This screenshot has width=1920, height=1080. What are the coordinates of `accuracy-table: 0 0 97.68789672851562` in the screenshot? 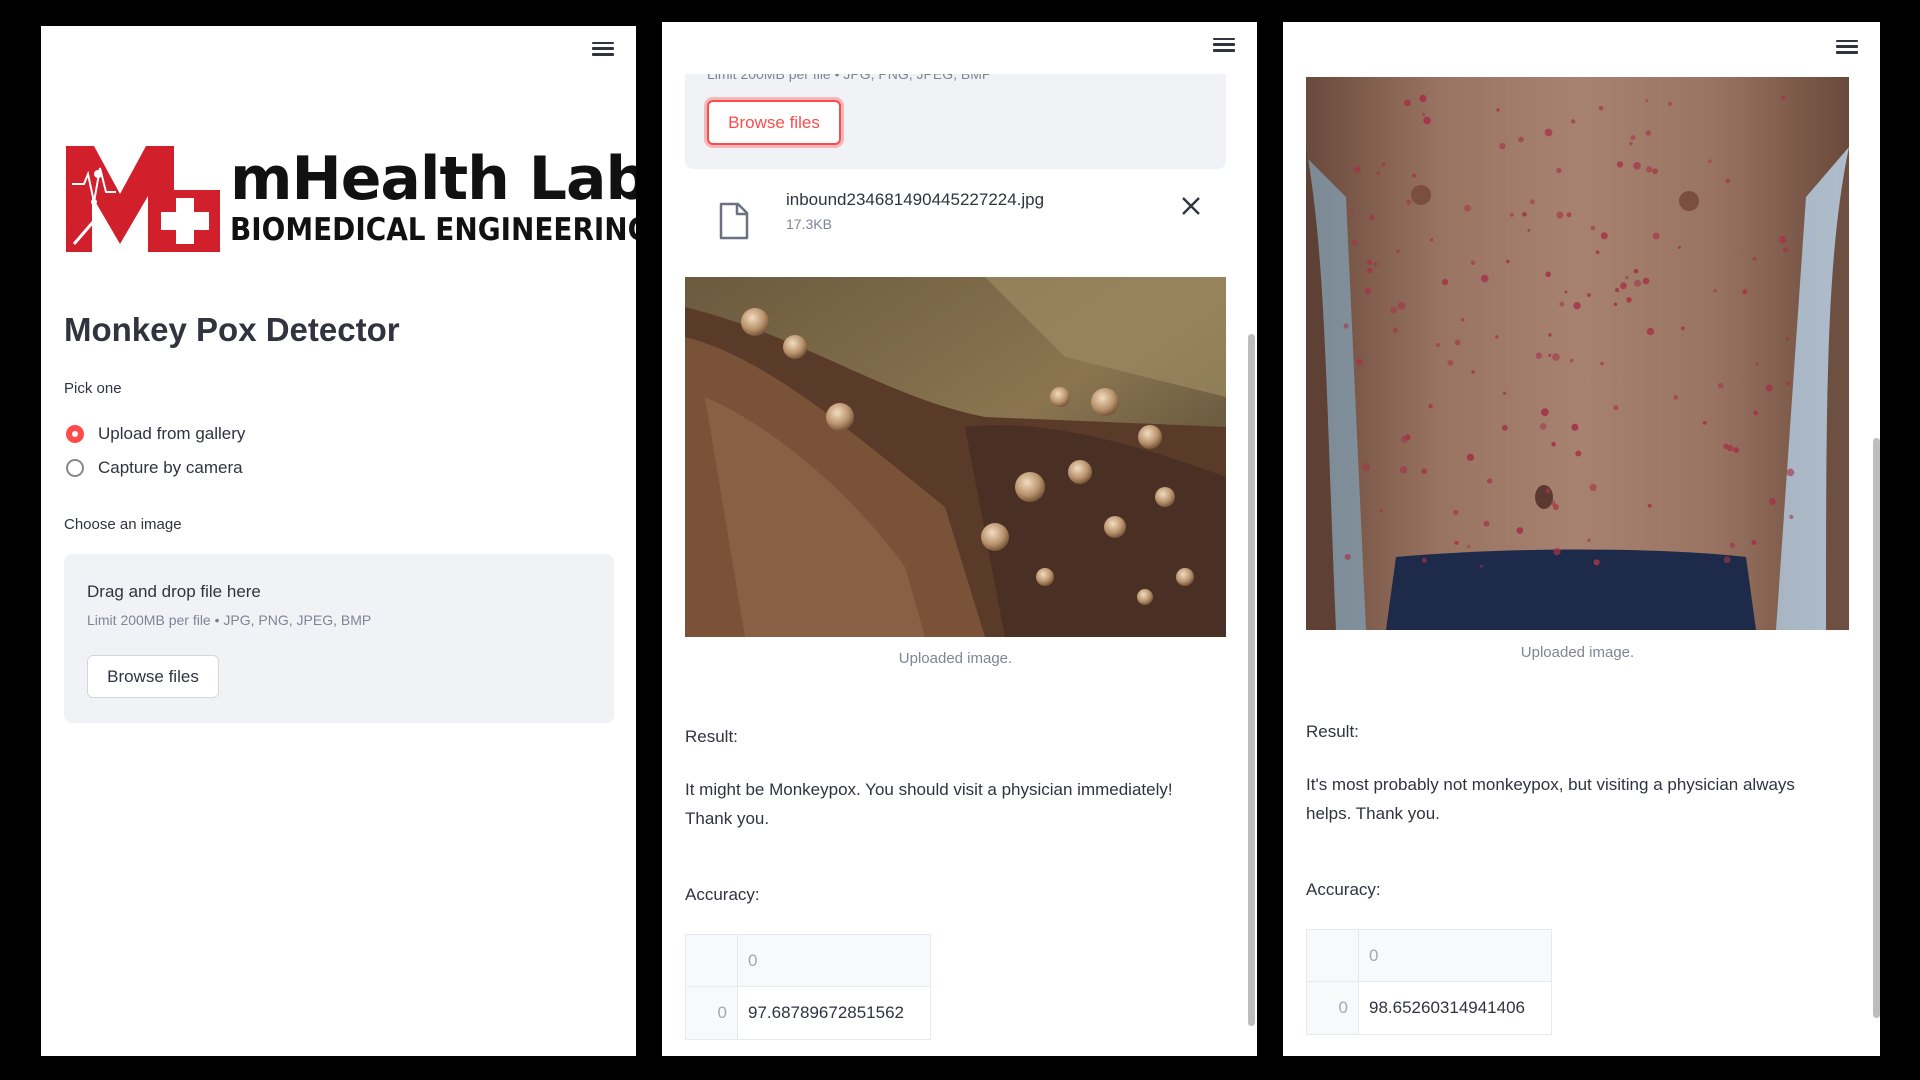 It's located at (808, 987).